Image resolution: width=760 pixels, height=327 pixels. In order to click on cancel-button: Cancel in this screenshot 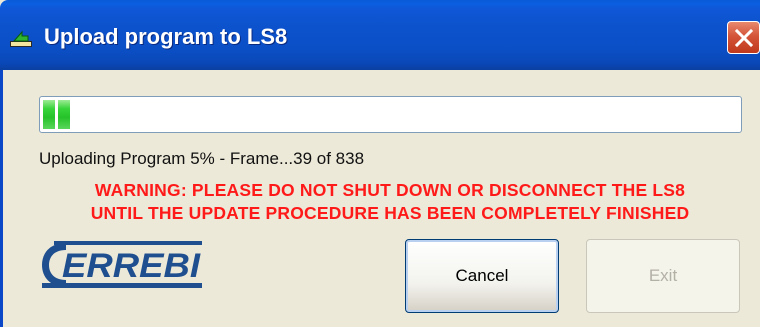, I will do `click(482, 276)`.